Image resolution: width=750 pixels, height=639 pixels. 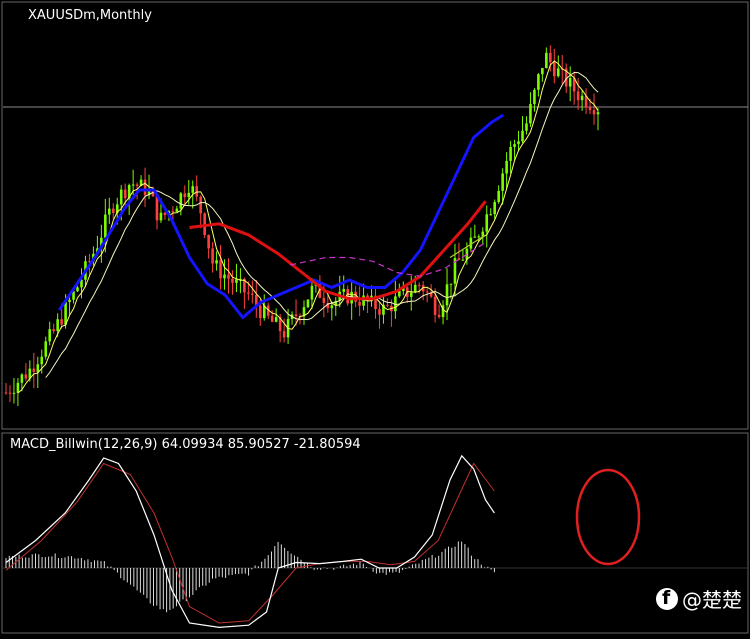 I want to click on candle, so click(x=308, y=304).